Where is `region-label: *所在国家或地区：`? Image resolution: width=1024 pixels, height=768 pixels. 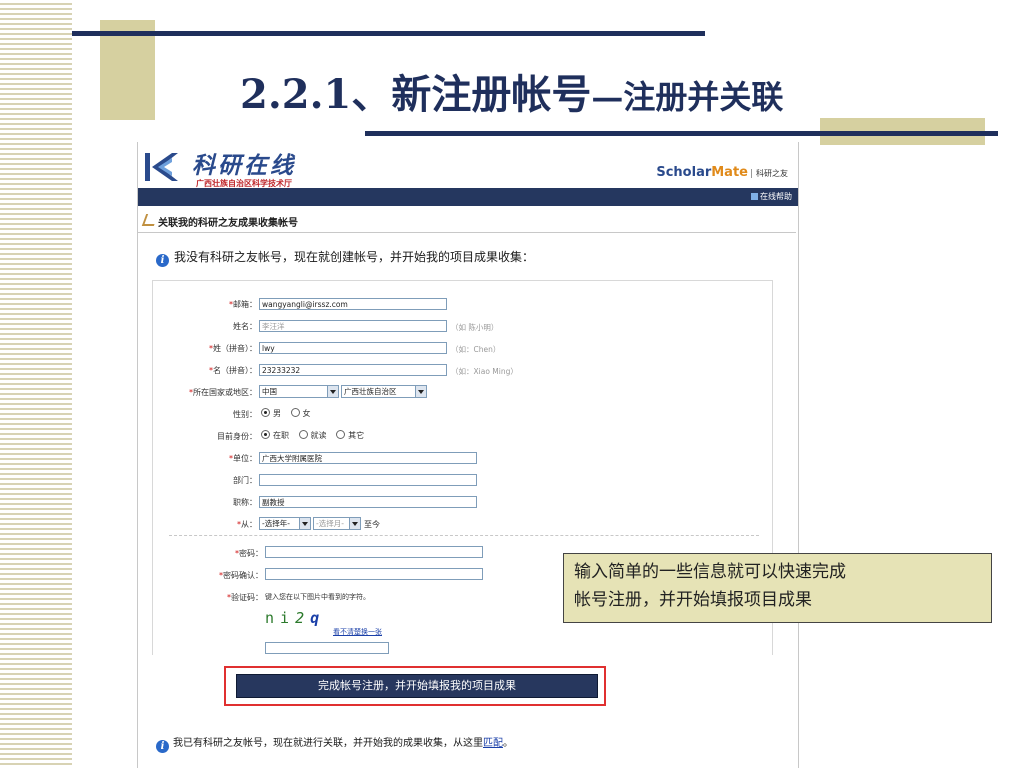 region-label: *所在国家或地区： is located at coordinates (223, 392).